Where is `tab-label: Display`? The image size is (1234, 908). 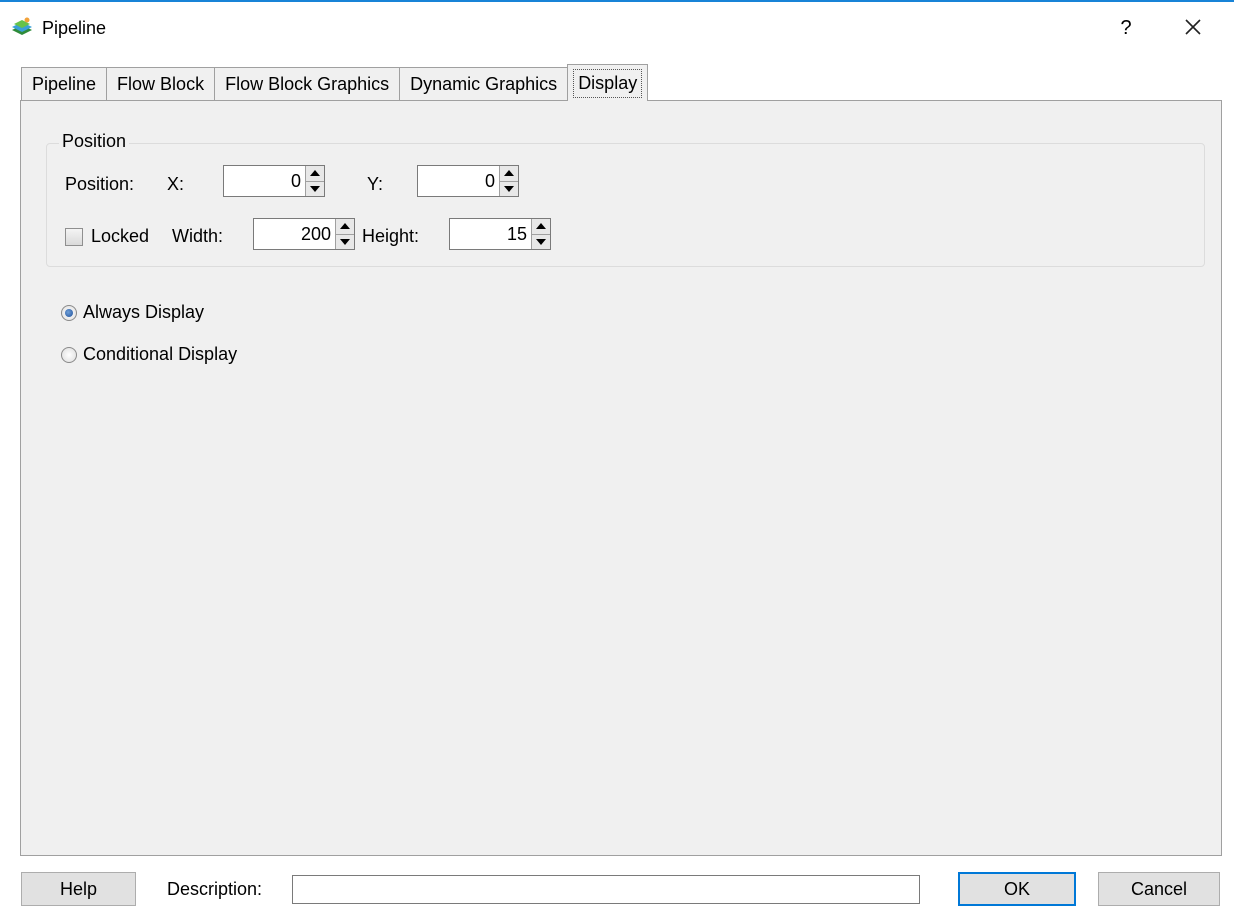
tab-label: Display is located at coordinates (608, 83).